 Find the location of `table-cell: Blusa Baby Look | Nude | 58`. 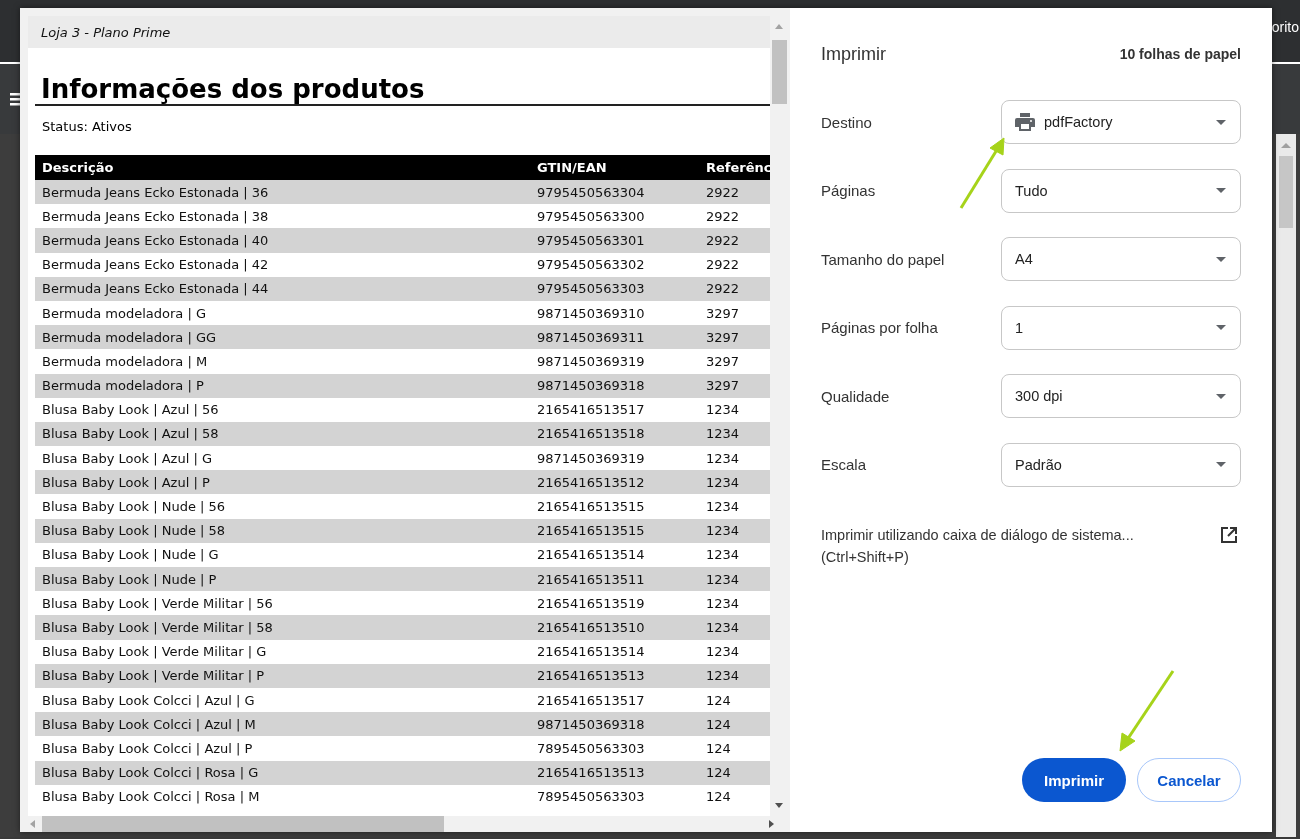

table-cell: Blusa Baby Look | Nude | 58 is located at coordinates (282, 530).